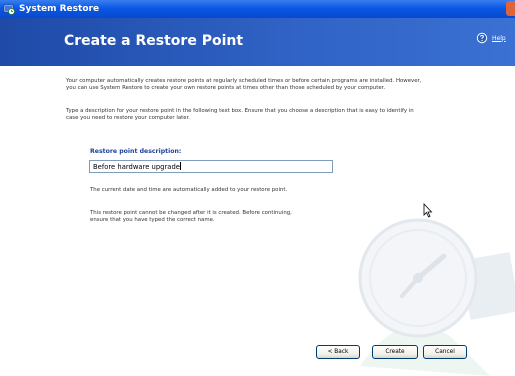 This screenshot has width=515, height=376. Describe the element at coordinates (59, 9) in the screenshot. I see `window-title: System Restore` at that location.